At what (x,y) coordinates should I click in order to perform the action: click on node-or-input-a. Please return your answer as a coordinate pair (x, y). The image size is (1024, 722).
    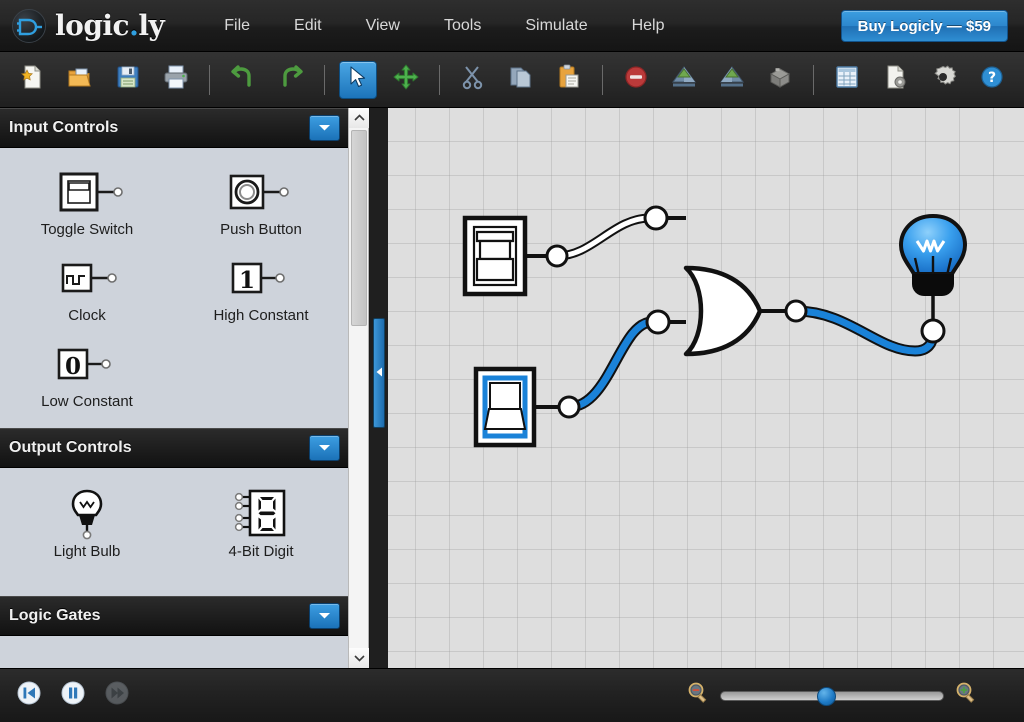
    Looking at the image, I should click on (656, 218).